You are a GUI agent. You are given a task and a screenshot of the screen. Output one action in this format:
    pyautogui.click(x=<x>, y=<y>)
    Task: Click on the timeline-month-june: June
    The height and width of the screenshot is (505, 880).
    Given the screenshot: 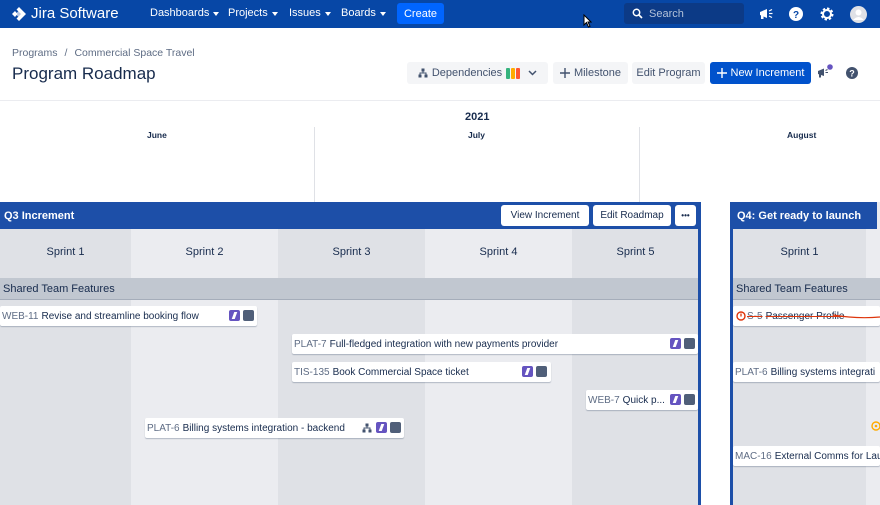 What is the action you would take?
    pyautogui.click(x=157, y=135)
    